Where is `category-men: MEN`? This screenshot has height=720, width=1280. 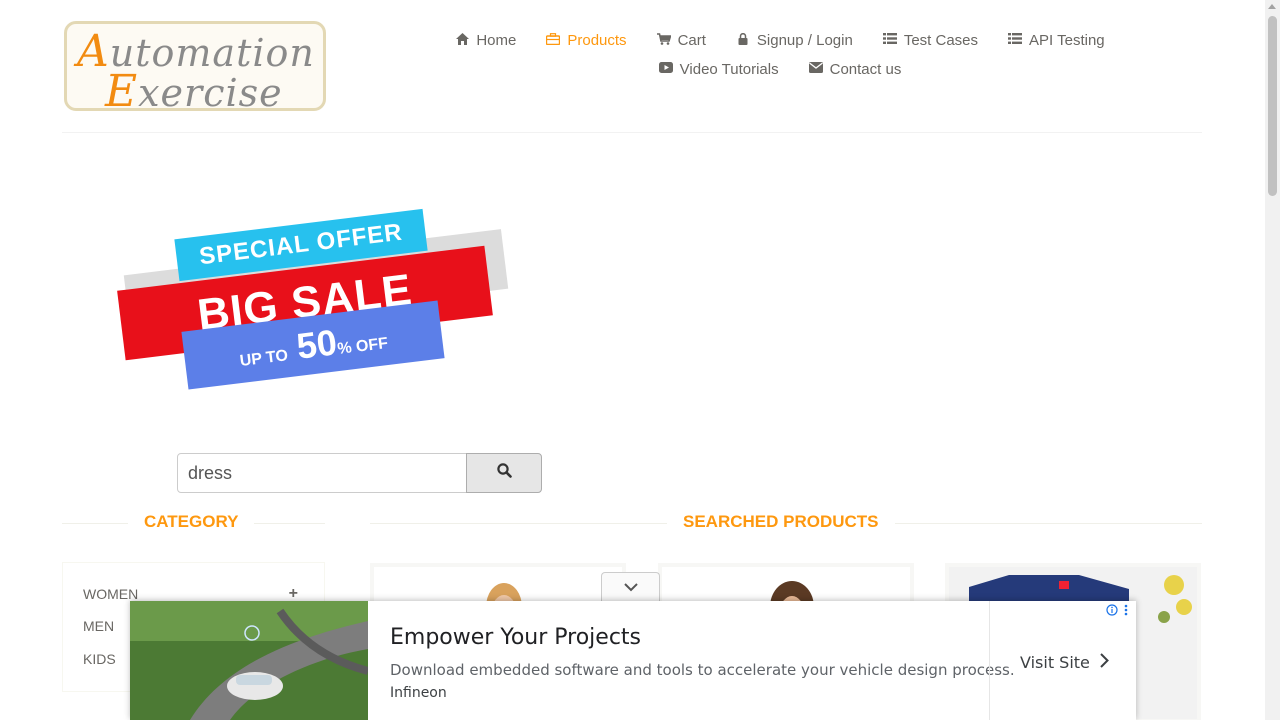
category-men: MEN is located at coordinates (98, 626).